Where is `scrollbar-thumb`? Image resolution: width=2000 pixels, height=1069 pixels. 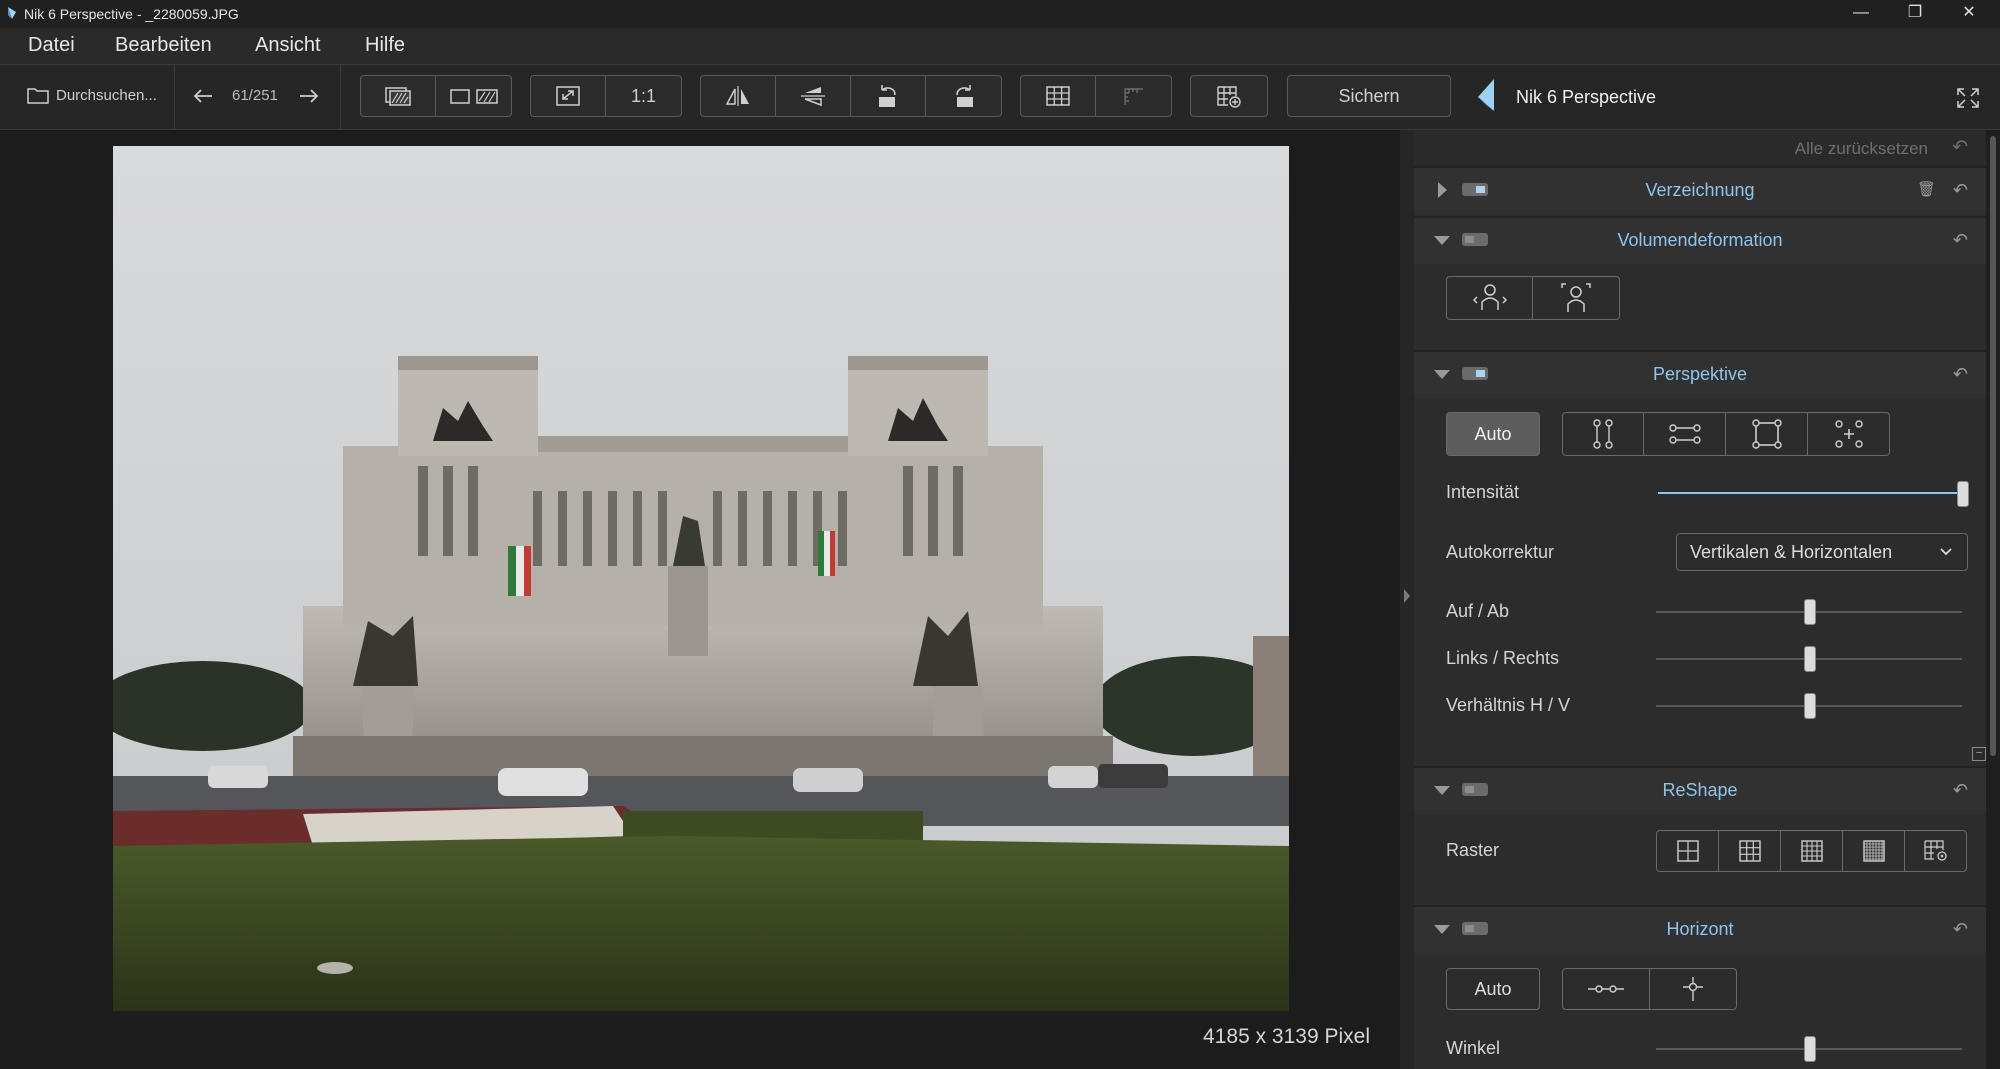 scrollbar-thumb is located at coordinates (1993, 446).